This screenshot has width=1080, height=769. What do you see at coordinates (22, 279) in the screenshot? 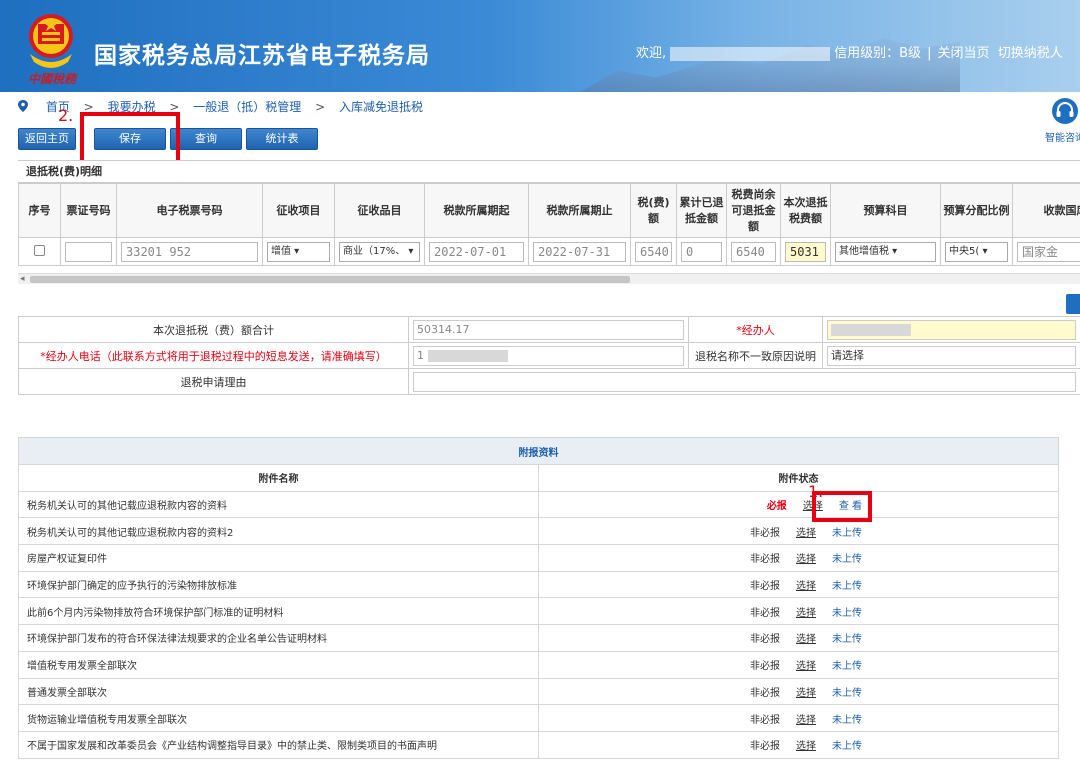
I see `scroll-left-icon: ◂` at bounding box center [22, 279].